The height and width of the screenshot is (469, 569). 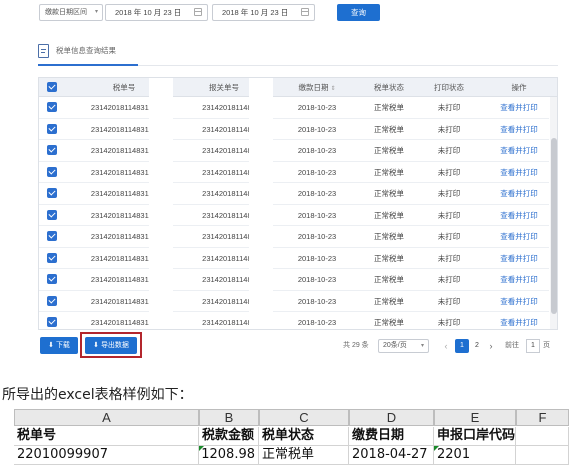 I want to click on excel-header-cell, so click(x=542, y=436).